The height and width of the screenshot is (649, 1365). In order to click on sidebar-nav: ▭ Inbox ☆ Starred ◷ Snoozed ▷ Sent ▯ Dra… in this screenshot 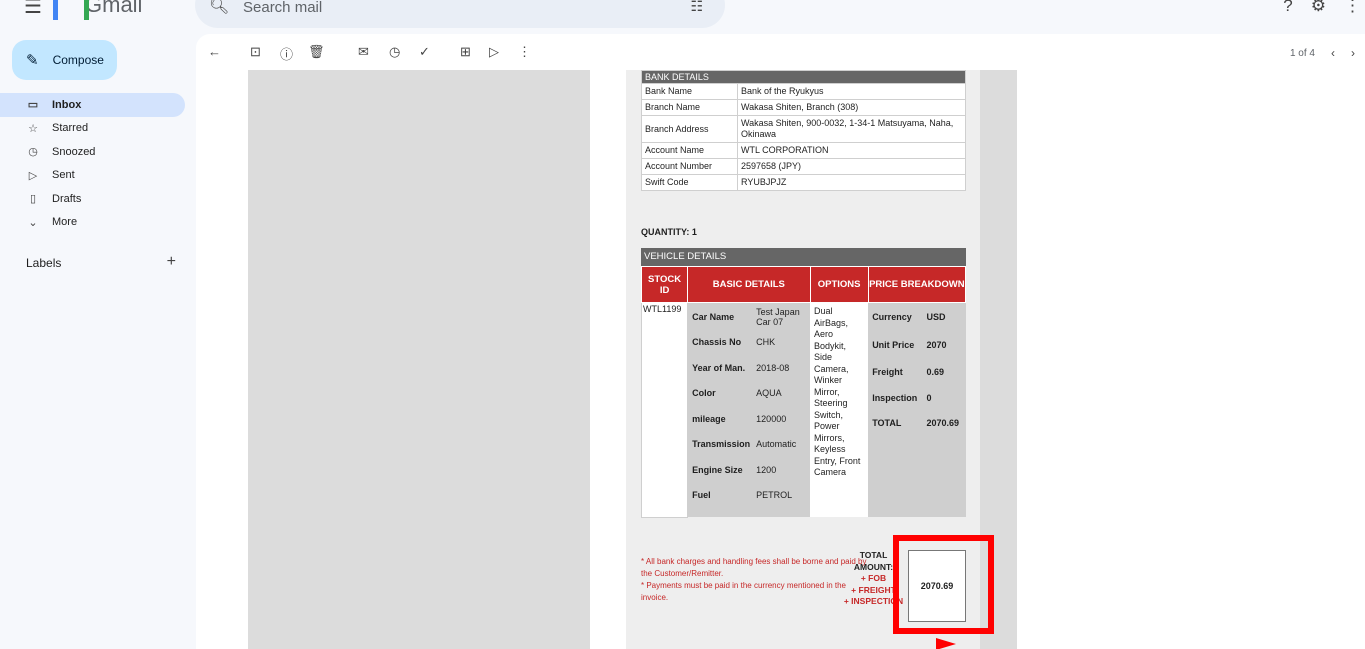, I will do `click(92, 163)`.